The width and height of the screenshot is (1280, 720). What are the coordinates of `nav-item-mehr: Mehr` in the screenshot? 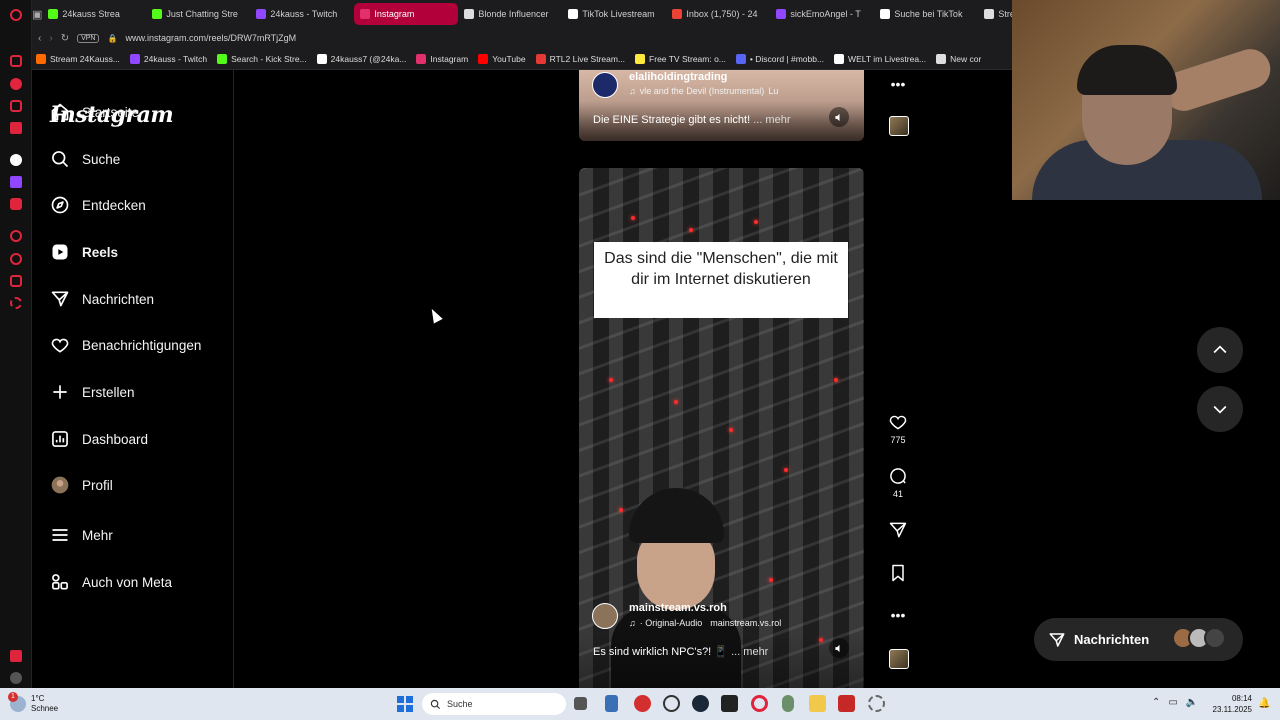 It's located at (81, 535).